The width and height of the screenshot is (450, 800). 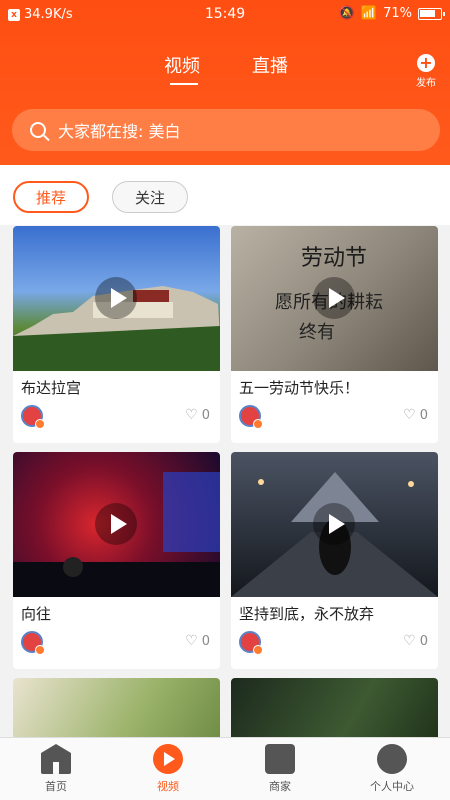 What do you see at coordinates (225, 15) in the screenshot?
I see `status-bar: x 34.9K/s 15:49 🔕 📶 71%` at bounding box center [225, 15].